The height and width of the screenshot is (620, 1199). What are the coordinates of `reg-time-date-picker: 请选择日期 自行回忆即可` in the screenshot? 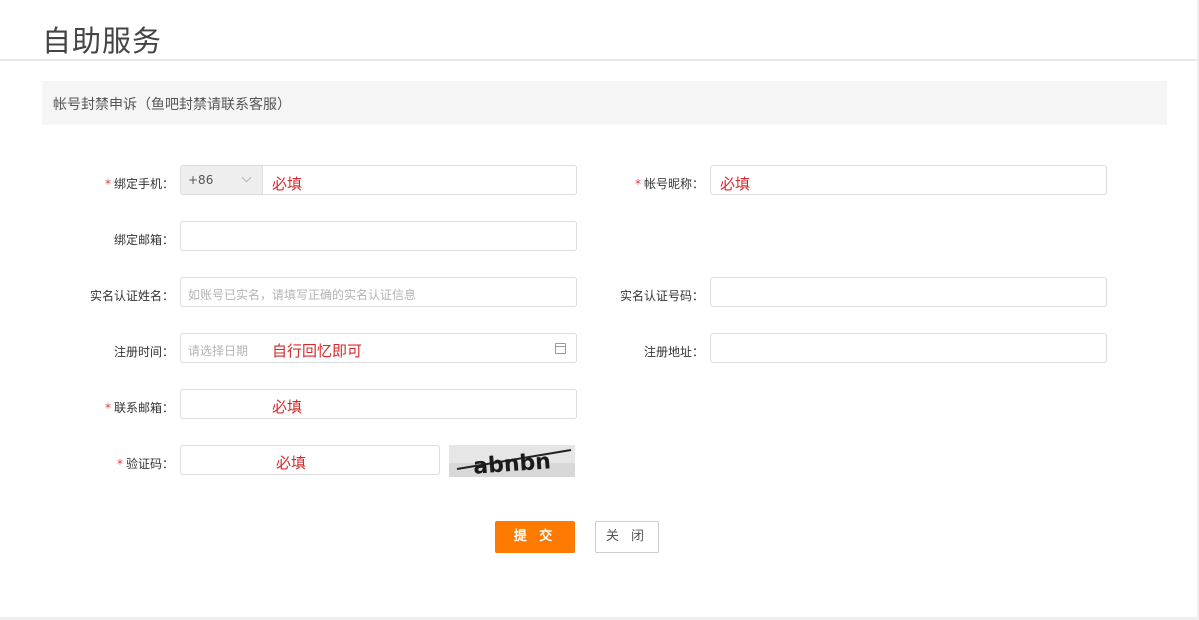 It's located at (378, 348).